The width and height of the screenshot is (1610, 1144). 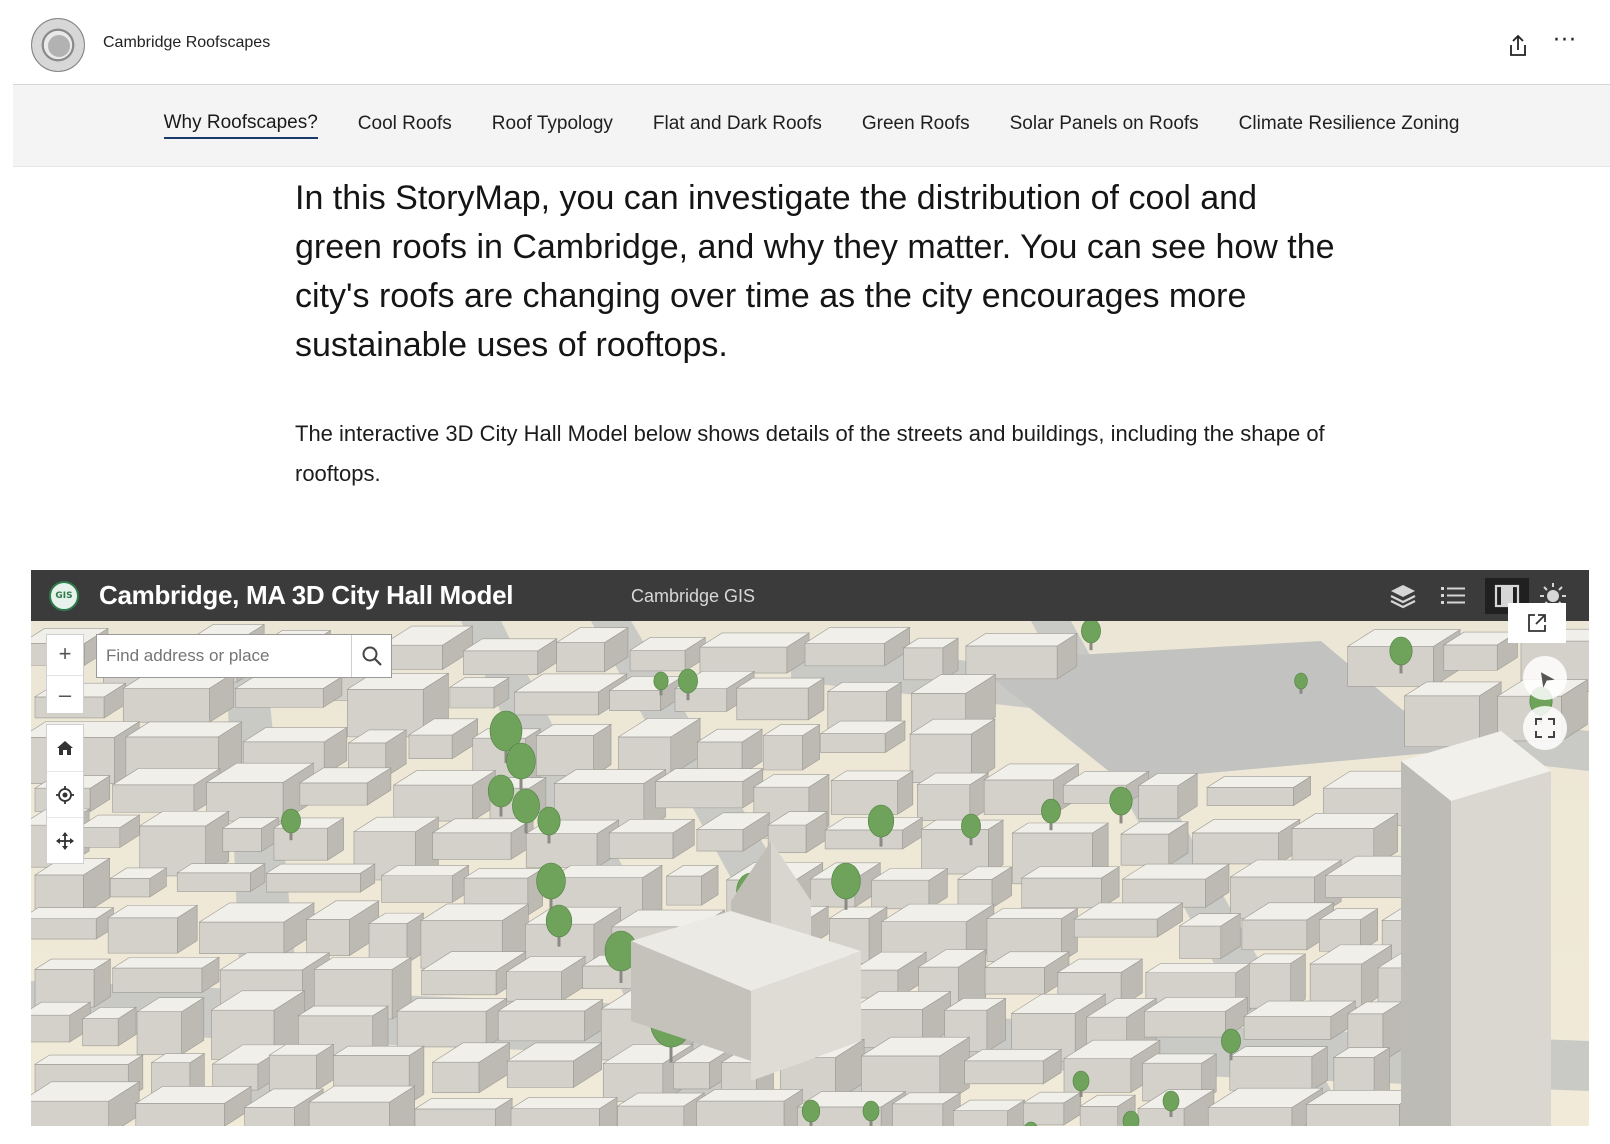 I want to click on search-input, so click(x=224, y=656).